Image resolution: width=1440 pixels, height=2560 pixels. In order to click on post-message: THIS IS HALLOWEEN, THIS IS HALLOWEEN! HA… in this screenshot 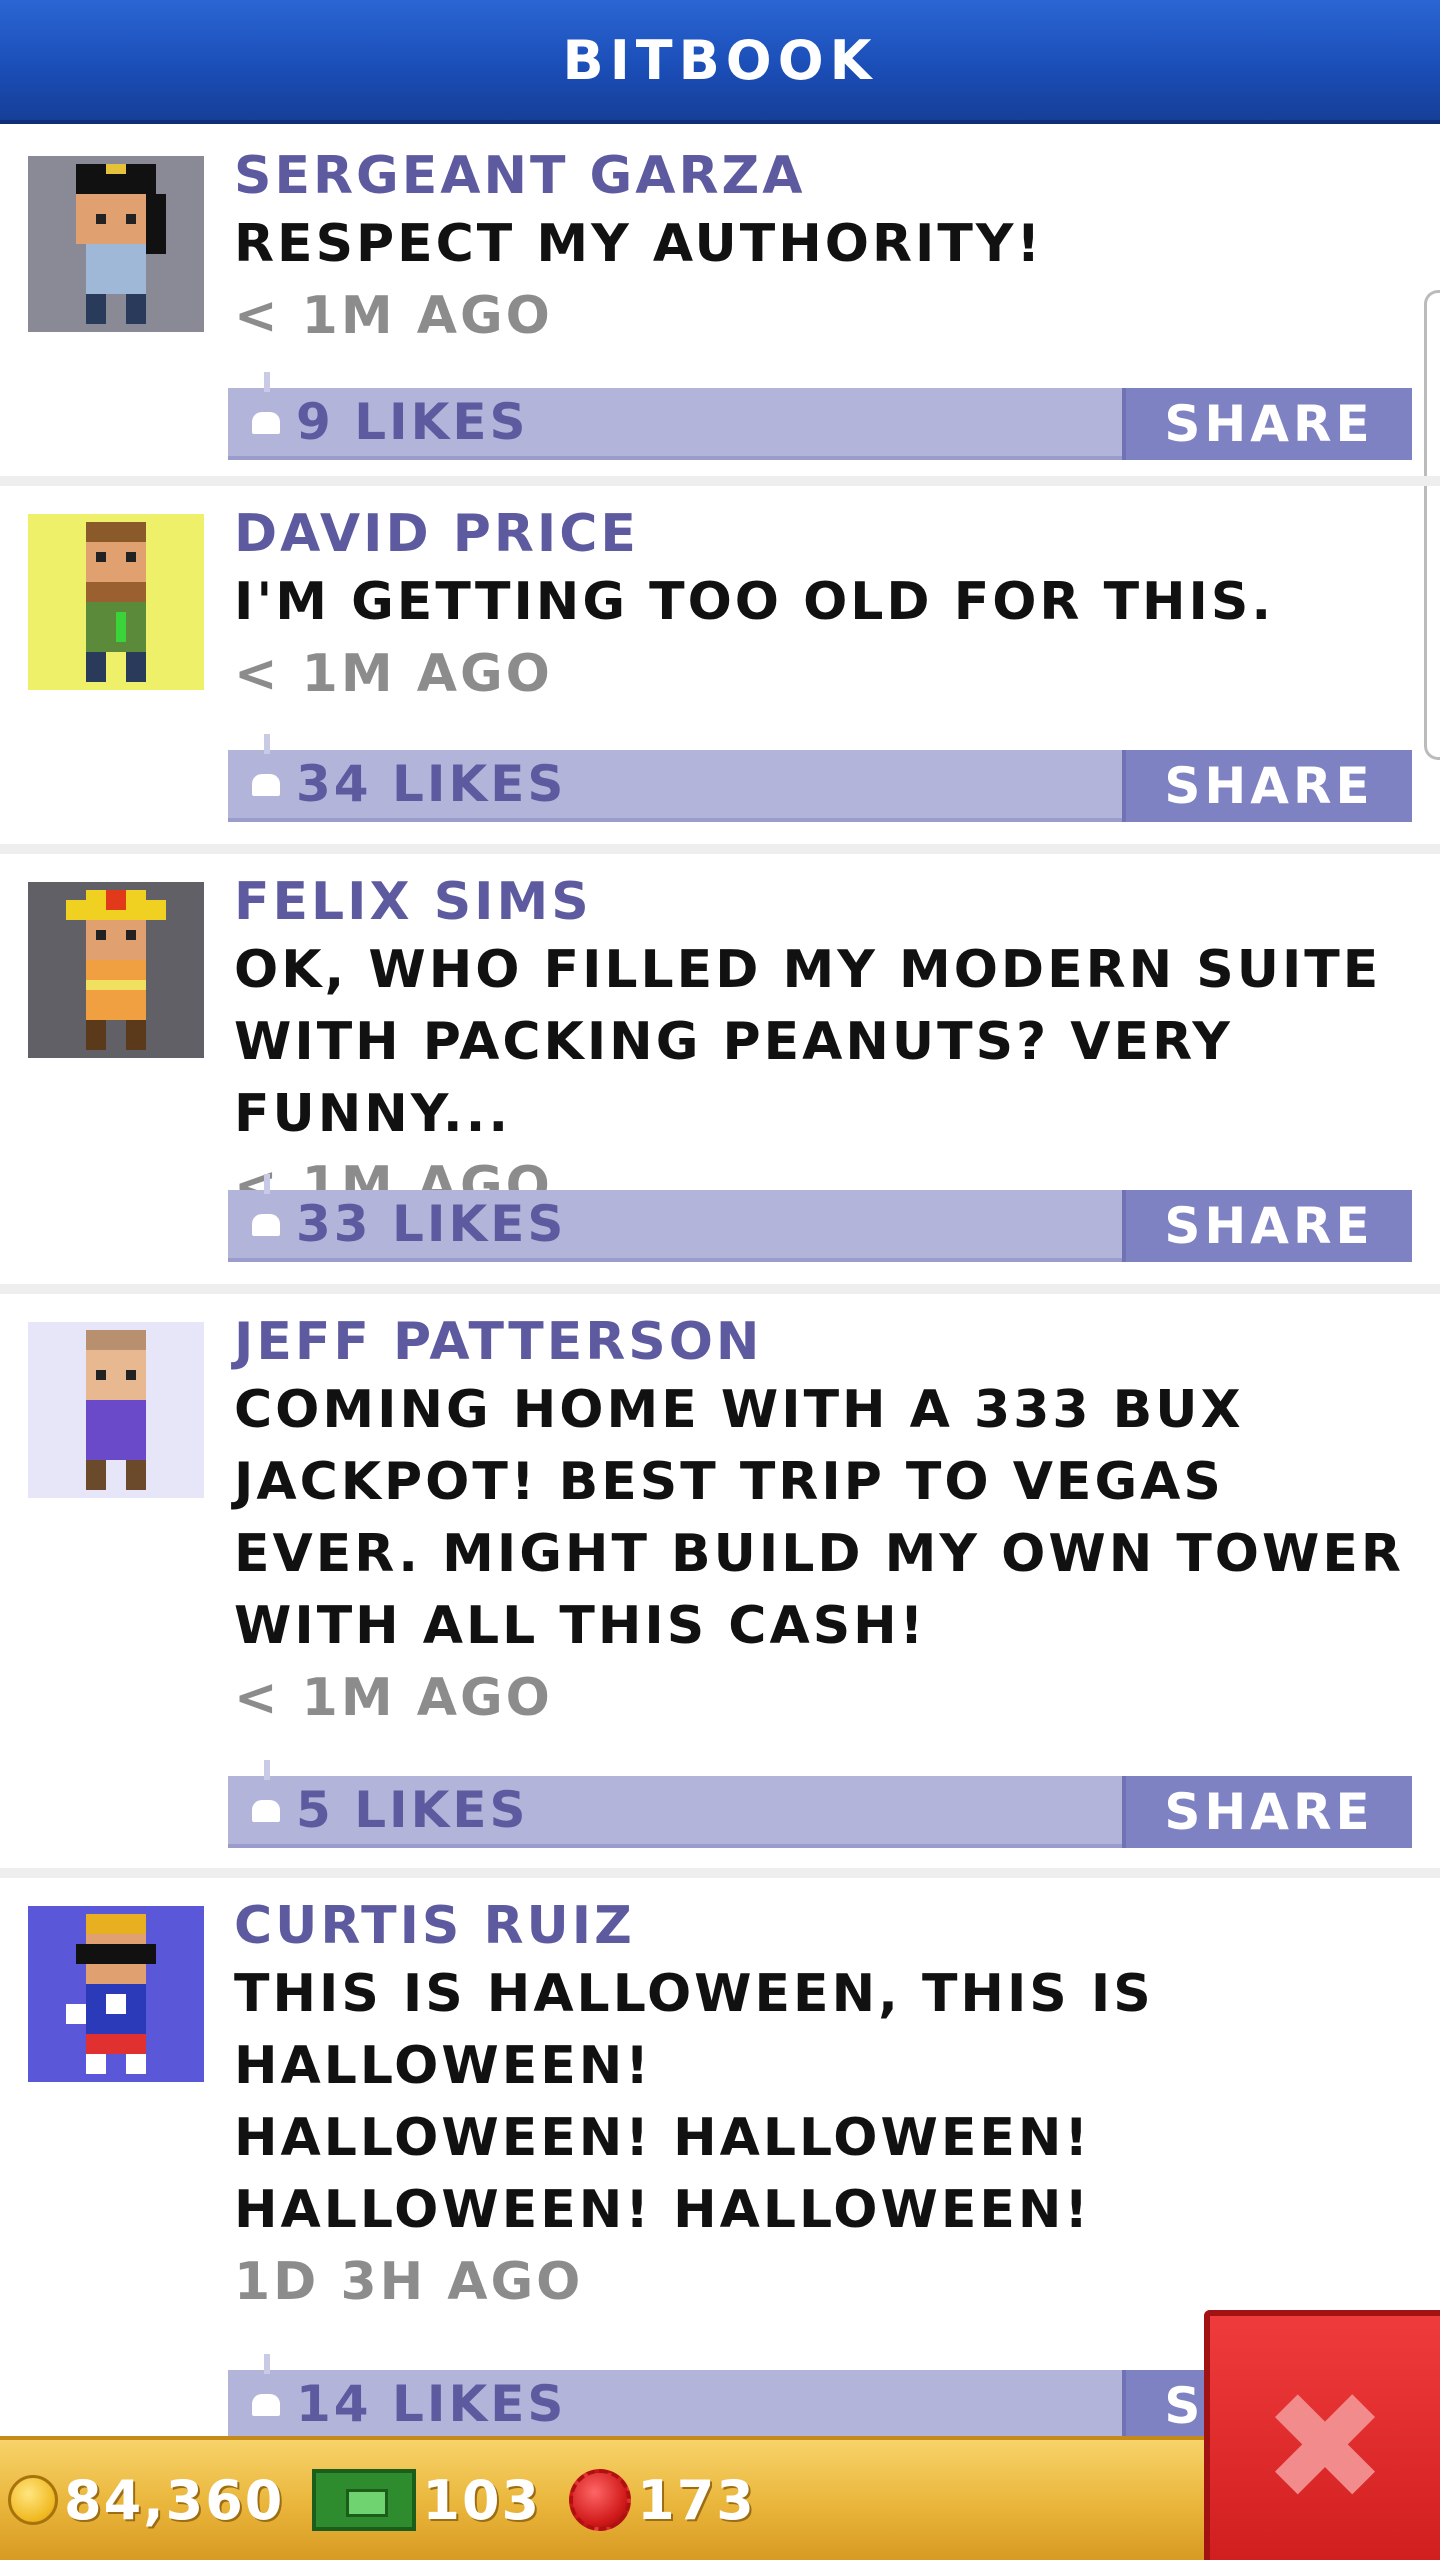, I will do `click(694, 2102)`.